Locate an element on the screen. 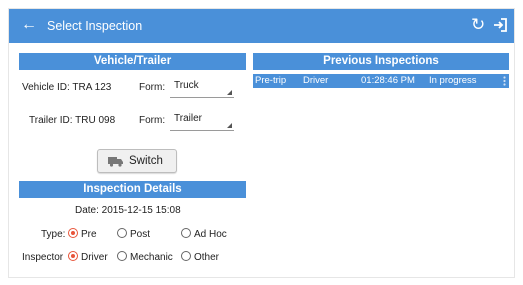 This screenshot has width=523, height=285. vehicle-trailer-header: Vehicle/Trailer is located at coordinates (132, 61).